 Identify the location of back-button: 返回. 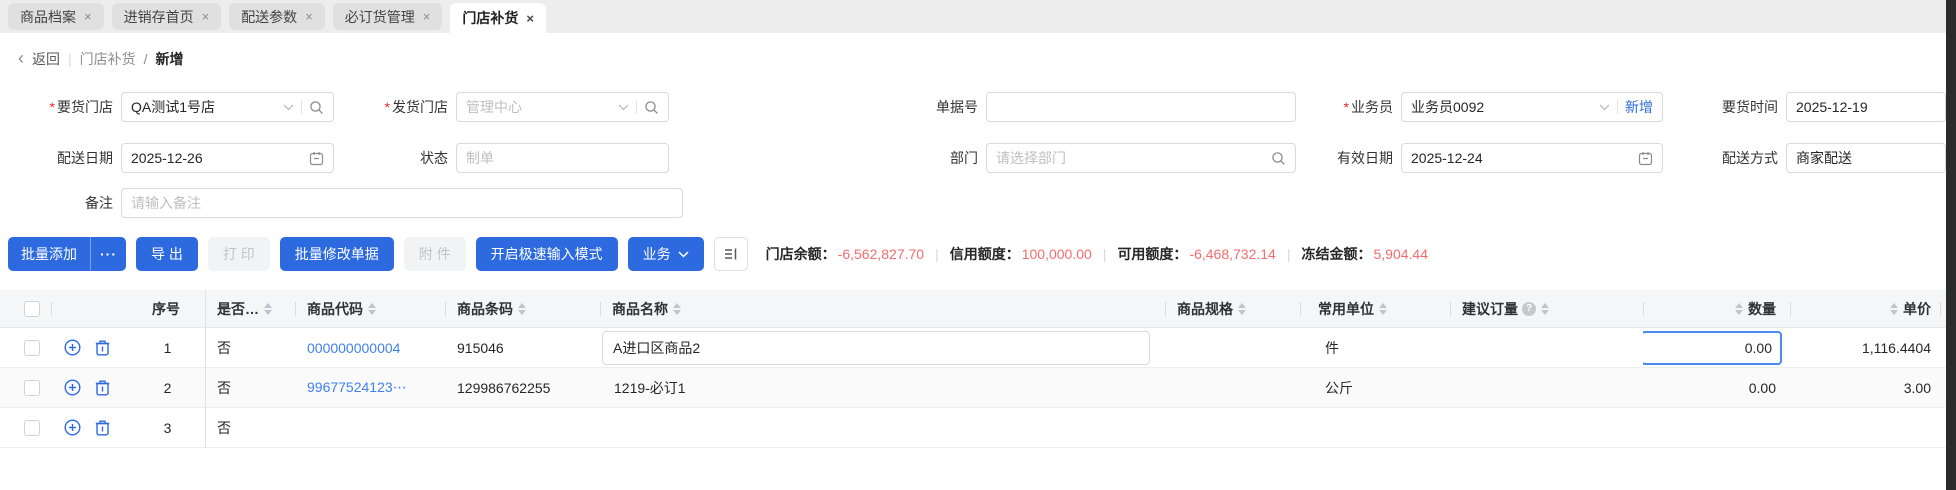
(46, 59).